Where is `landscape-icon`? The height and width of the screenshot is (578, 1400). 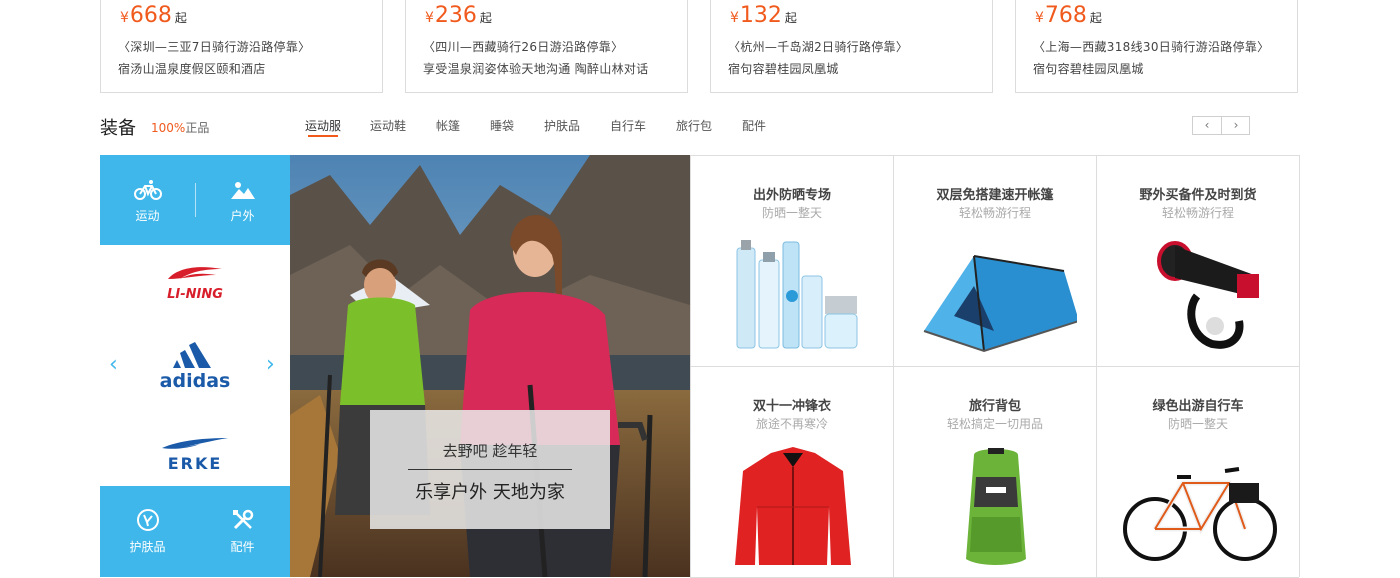 landscape-icon is located at coordinates (242, 190).